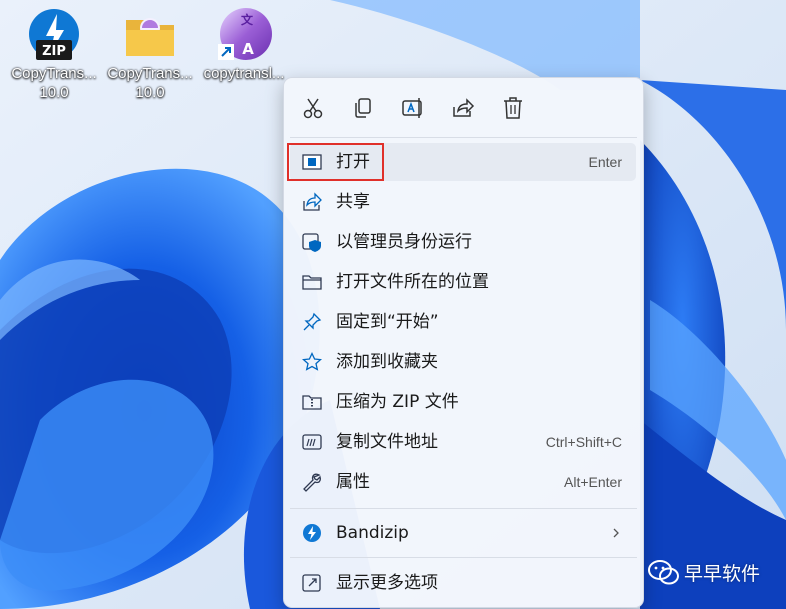 The width and height of the screenshot is (786, 609). What do you see at coordinates (311, 242) in the screenshot?
I see `admin-shield-icon` at bounding box center [311, 242].